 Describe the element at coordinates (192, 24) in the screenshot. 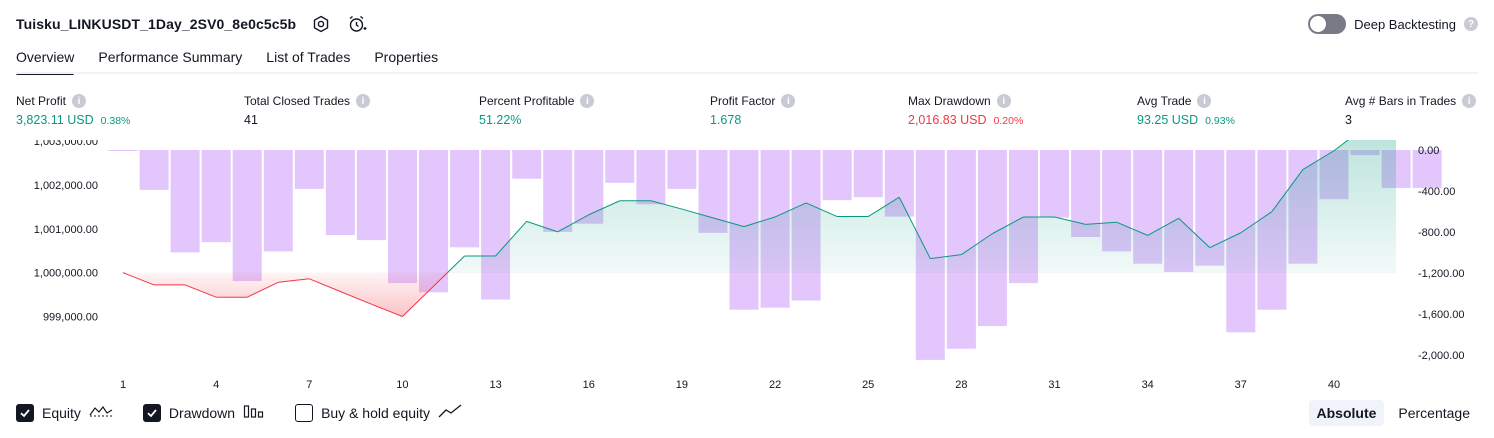

I see `strategy-header: Tuisku_LINKUSDT_1Day_2SV0_8e0c5c5b` at that location.